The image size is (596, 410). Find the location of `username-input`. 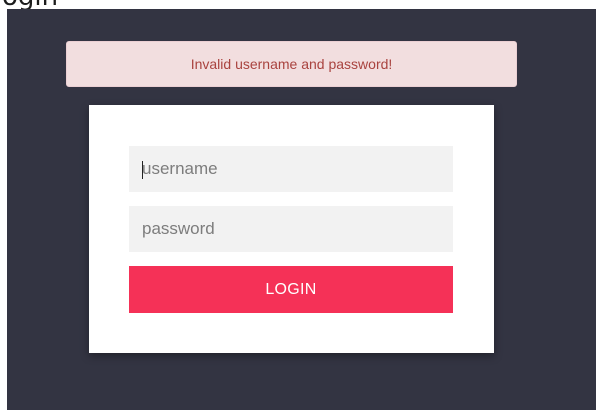

username-input is located at coordinates (291, 169).